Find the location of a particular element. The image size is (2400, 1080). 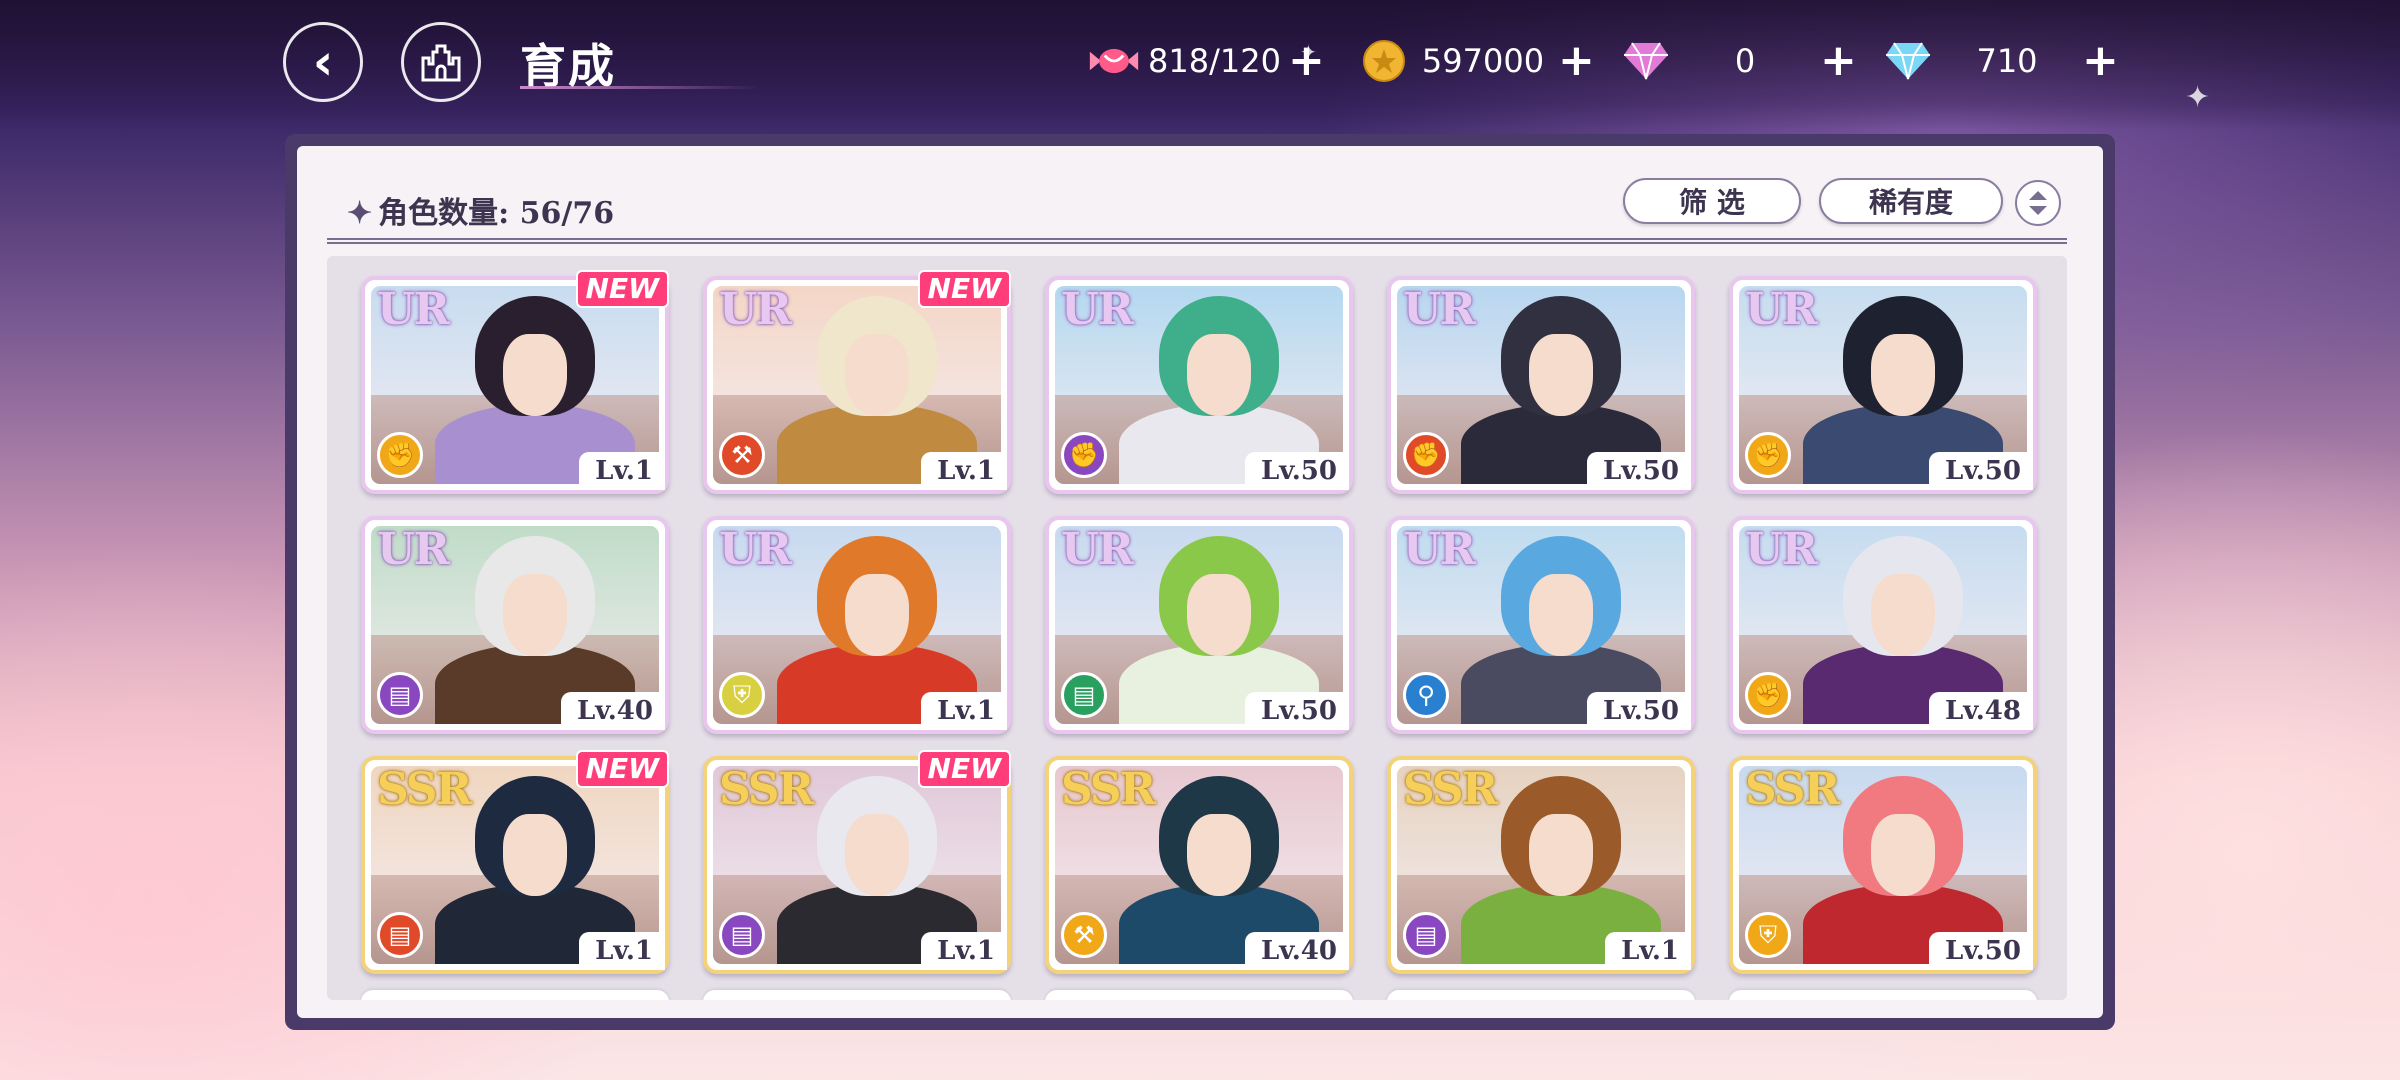

sort-order-button is located at coordinates (2038, 203).